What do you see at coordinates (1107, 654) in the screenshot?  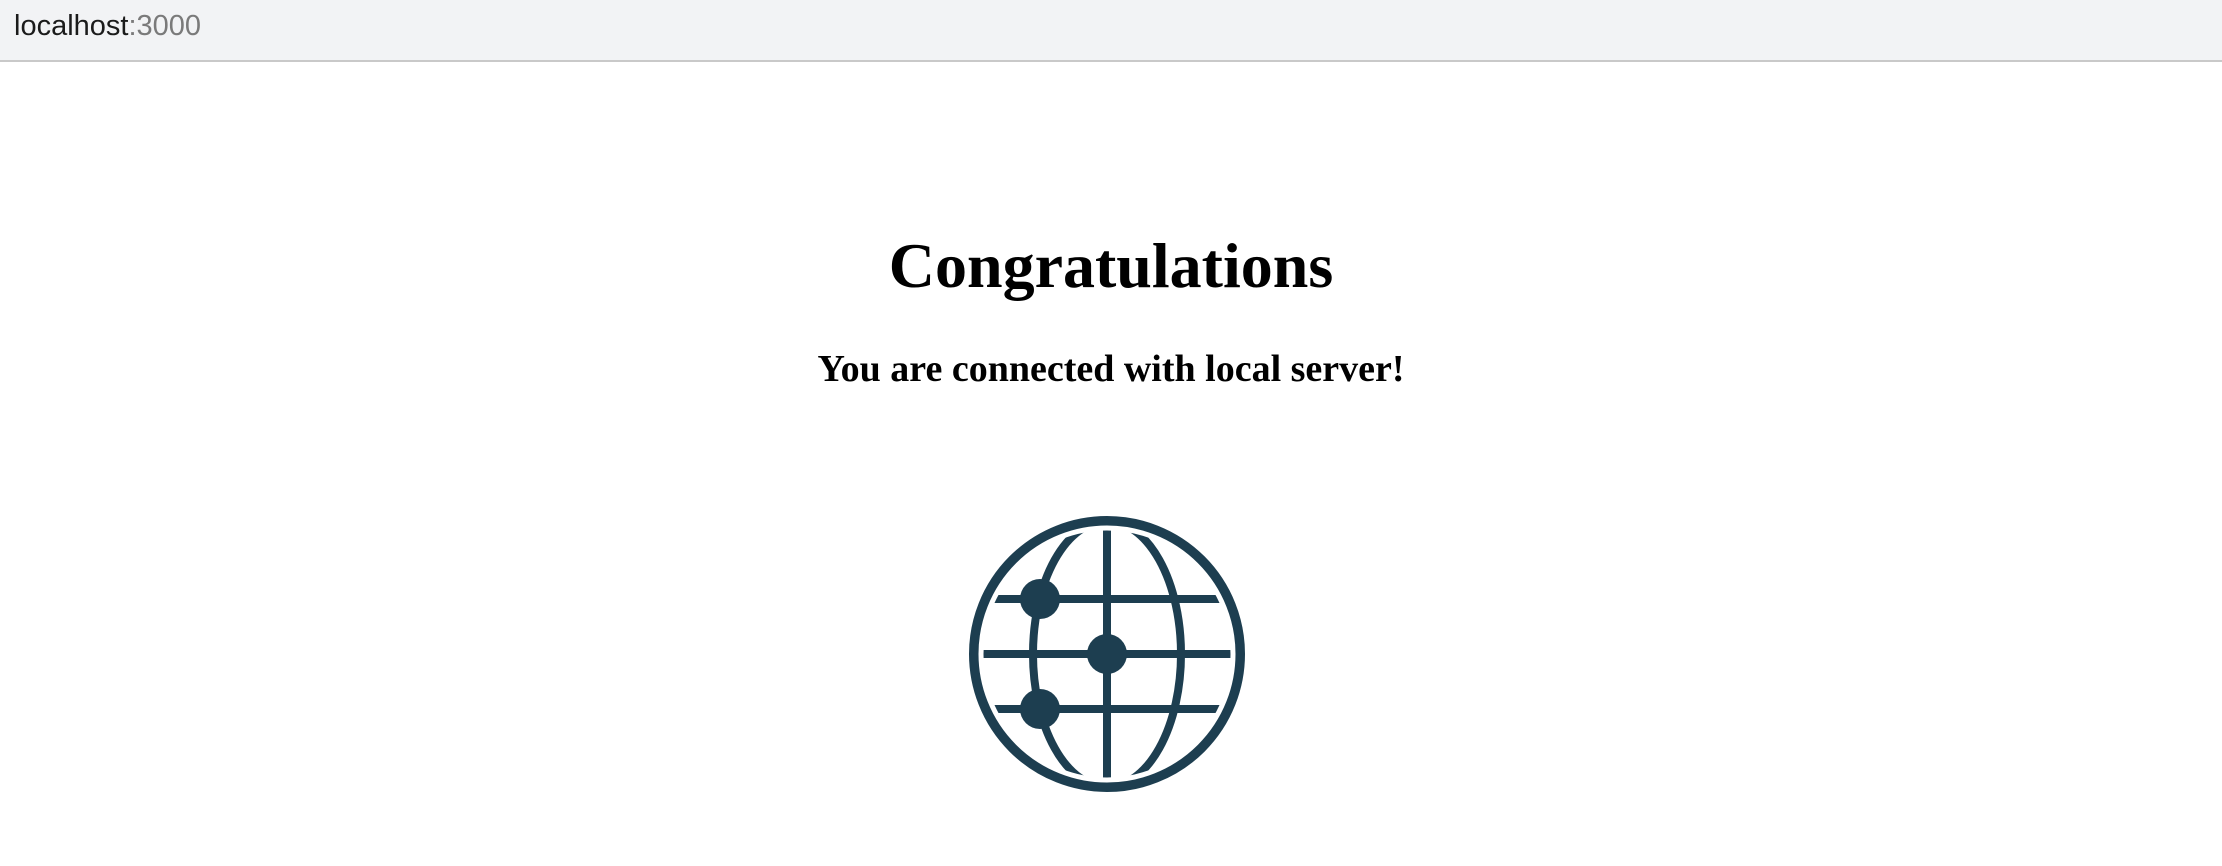 I see `network-globe-icon` at bounding box center [1107, 654].